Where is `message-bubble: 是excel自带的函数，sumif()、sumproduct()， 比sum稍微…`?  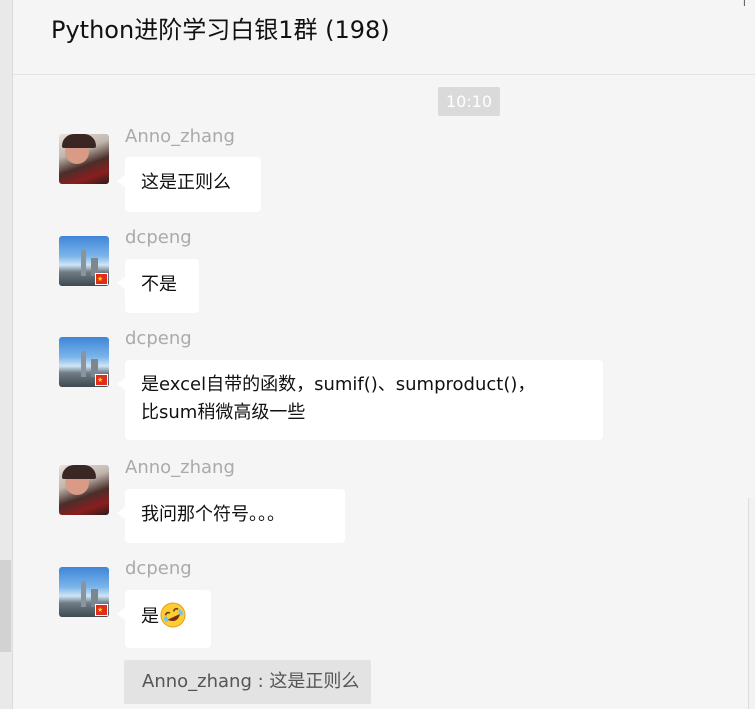
message-bubble: 是excel自带的函数，sumif()、sumproduct()， 比sum稍微… is located at coordinates (360, 400).